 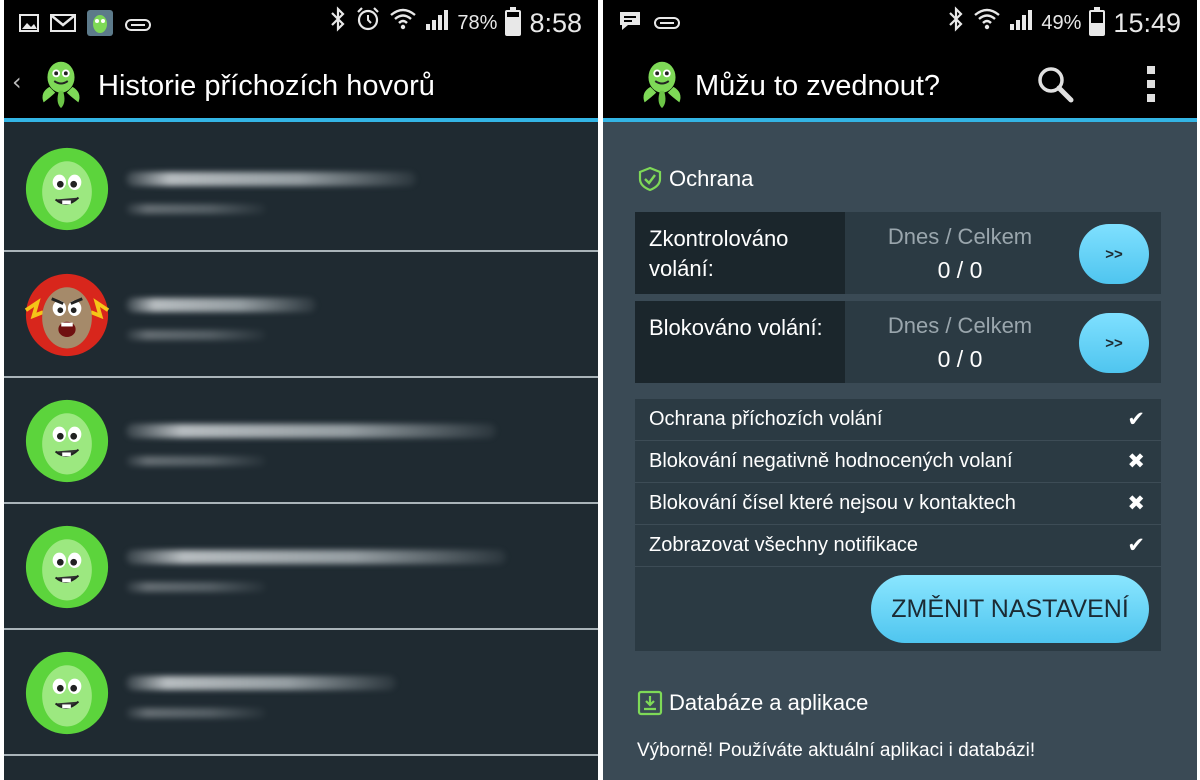 I want to click on shield-check-icon, so click(x=650, y=179).